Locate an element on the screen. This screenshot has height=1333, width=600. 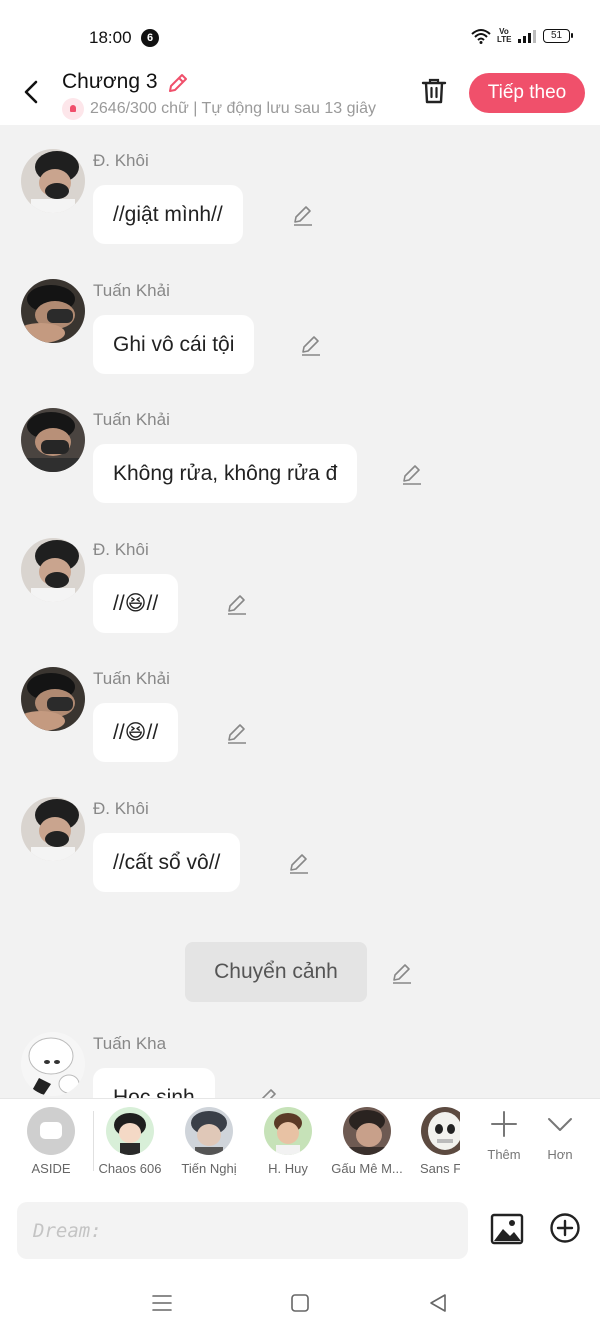
system-nav-bar is located at coordinates (300, 1302).